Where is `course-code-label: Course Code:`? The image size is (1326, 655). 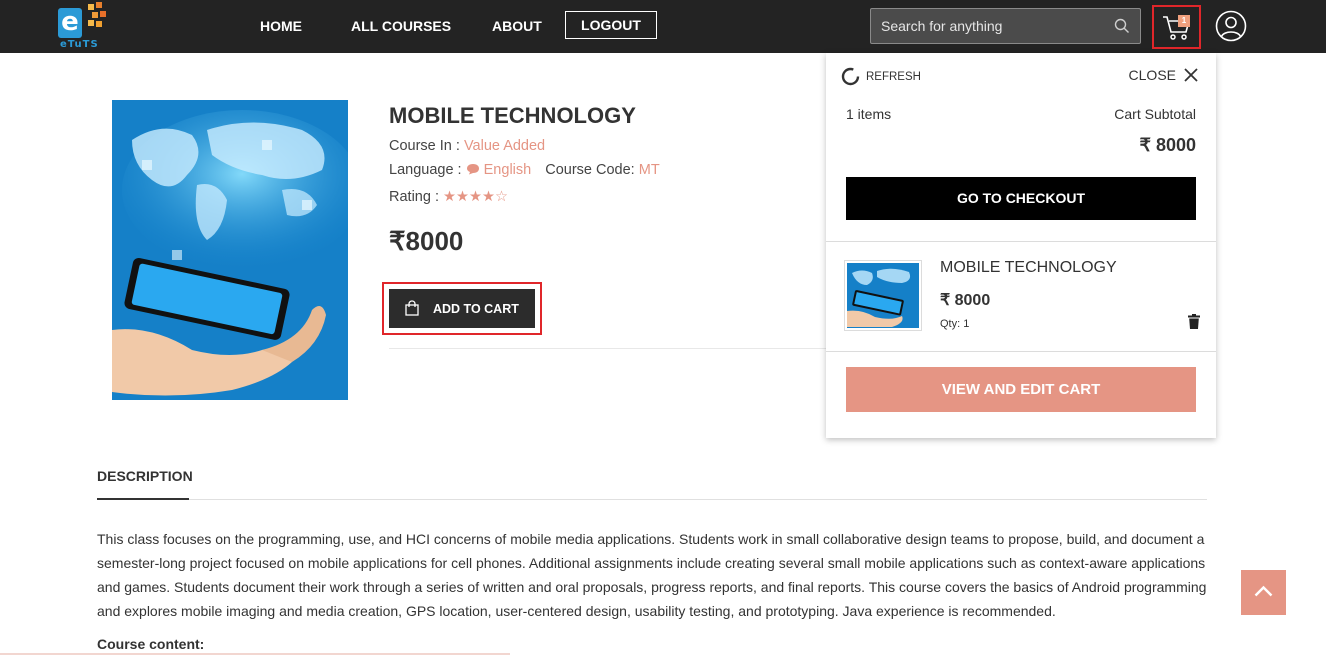 course-code-label: Course Code: is located at coordinates (590, 170).